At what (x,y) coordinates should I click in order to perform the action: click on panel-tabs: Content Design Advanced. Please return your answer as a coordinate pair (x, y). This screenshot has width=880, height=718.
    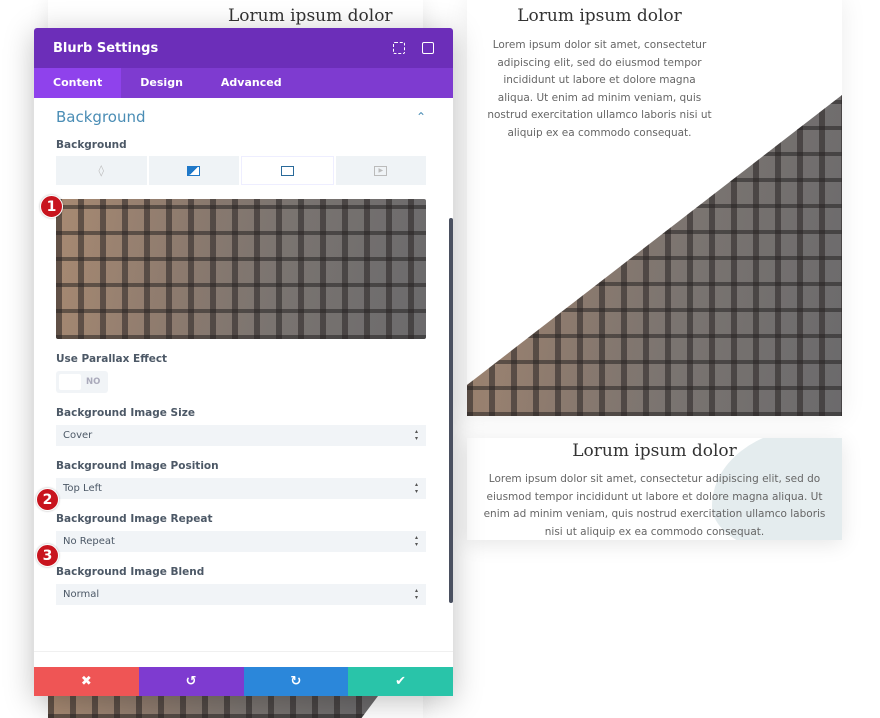
    Looking at the image, I should click on (243, 83).